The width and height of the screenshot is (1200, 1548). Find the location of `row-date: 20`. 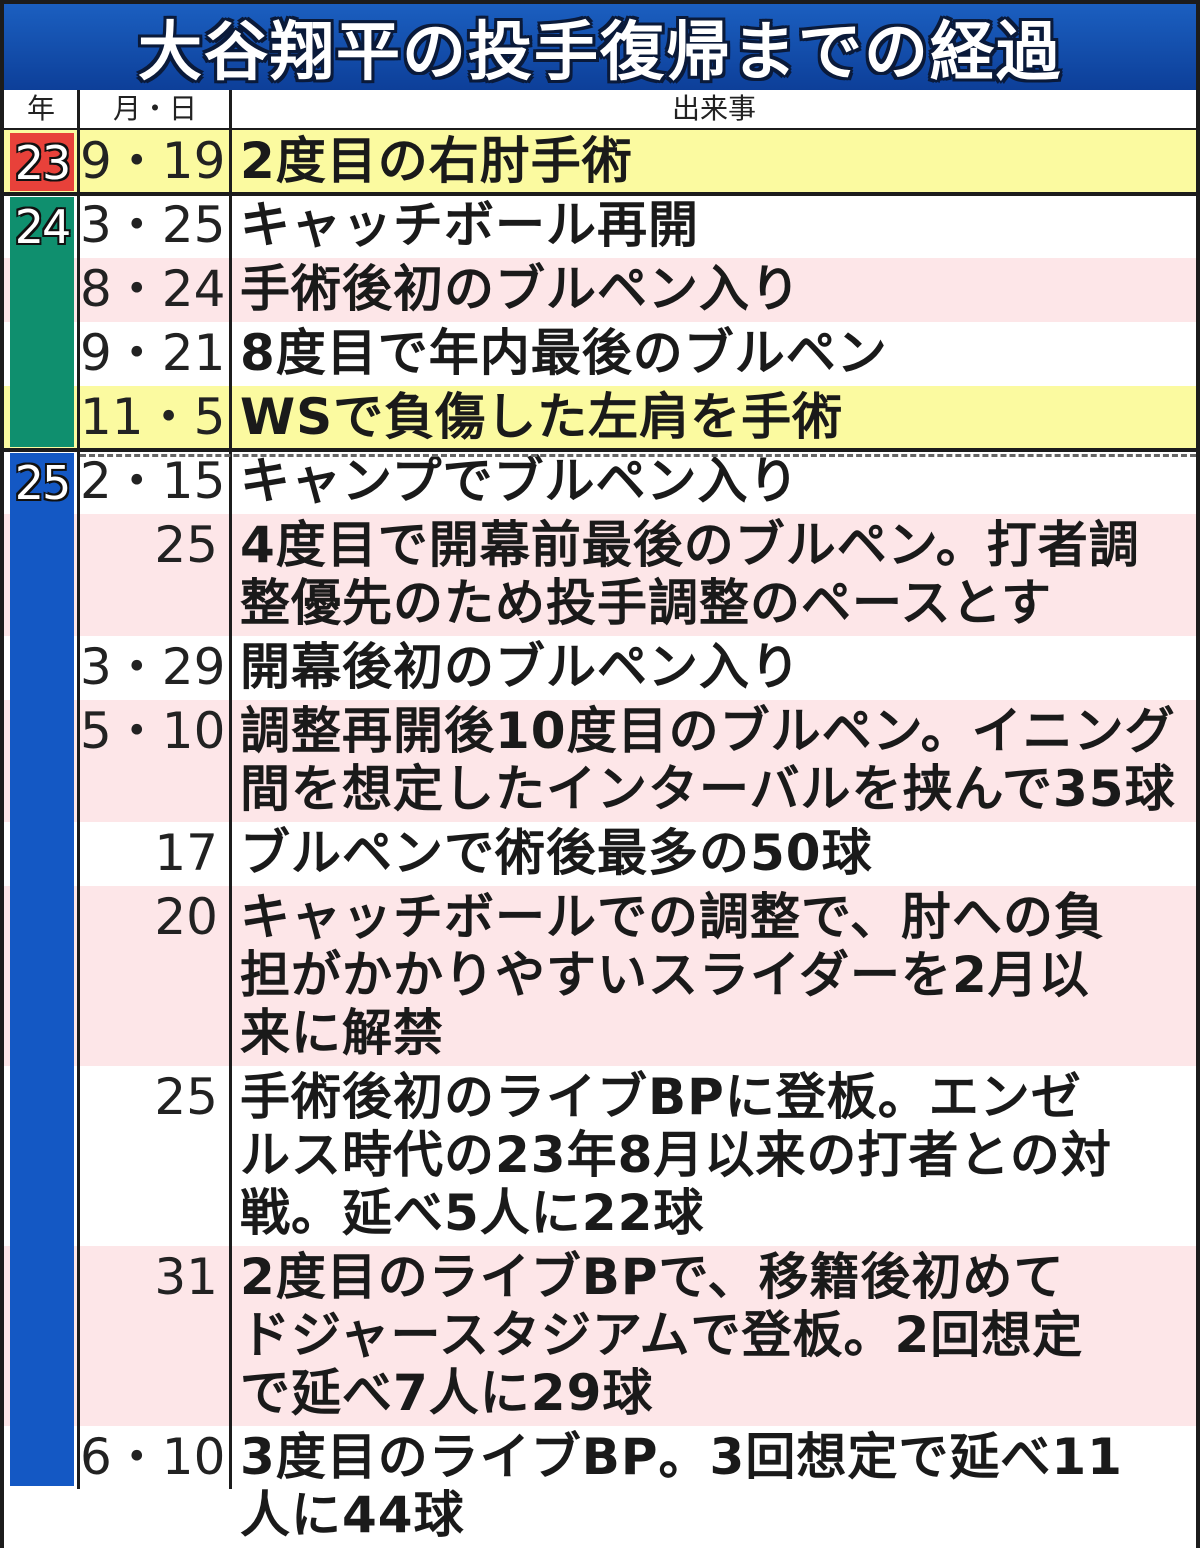

row-date: 20 is located at coordinates (186, 917).